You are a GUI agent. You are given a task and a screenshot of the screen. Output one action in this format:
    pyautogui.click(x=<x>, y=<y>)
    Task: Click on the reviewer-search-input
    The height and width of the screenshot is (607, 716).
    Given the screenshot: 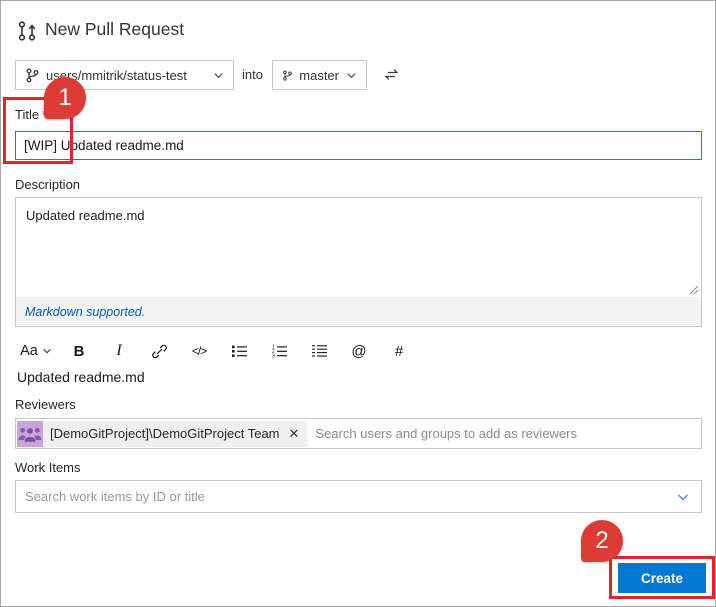 What is the action you would take?
    pyautogui.click(x=504, y=433)
    